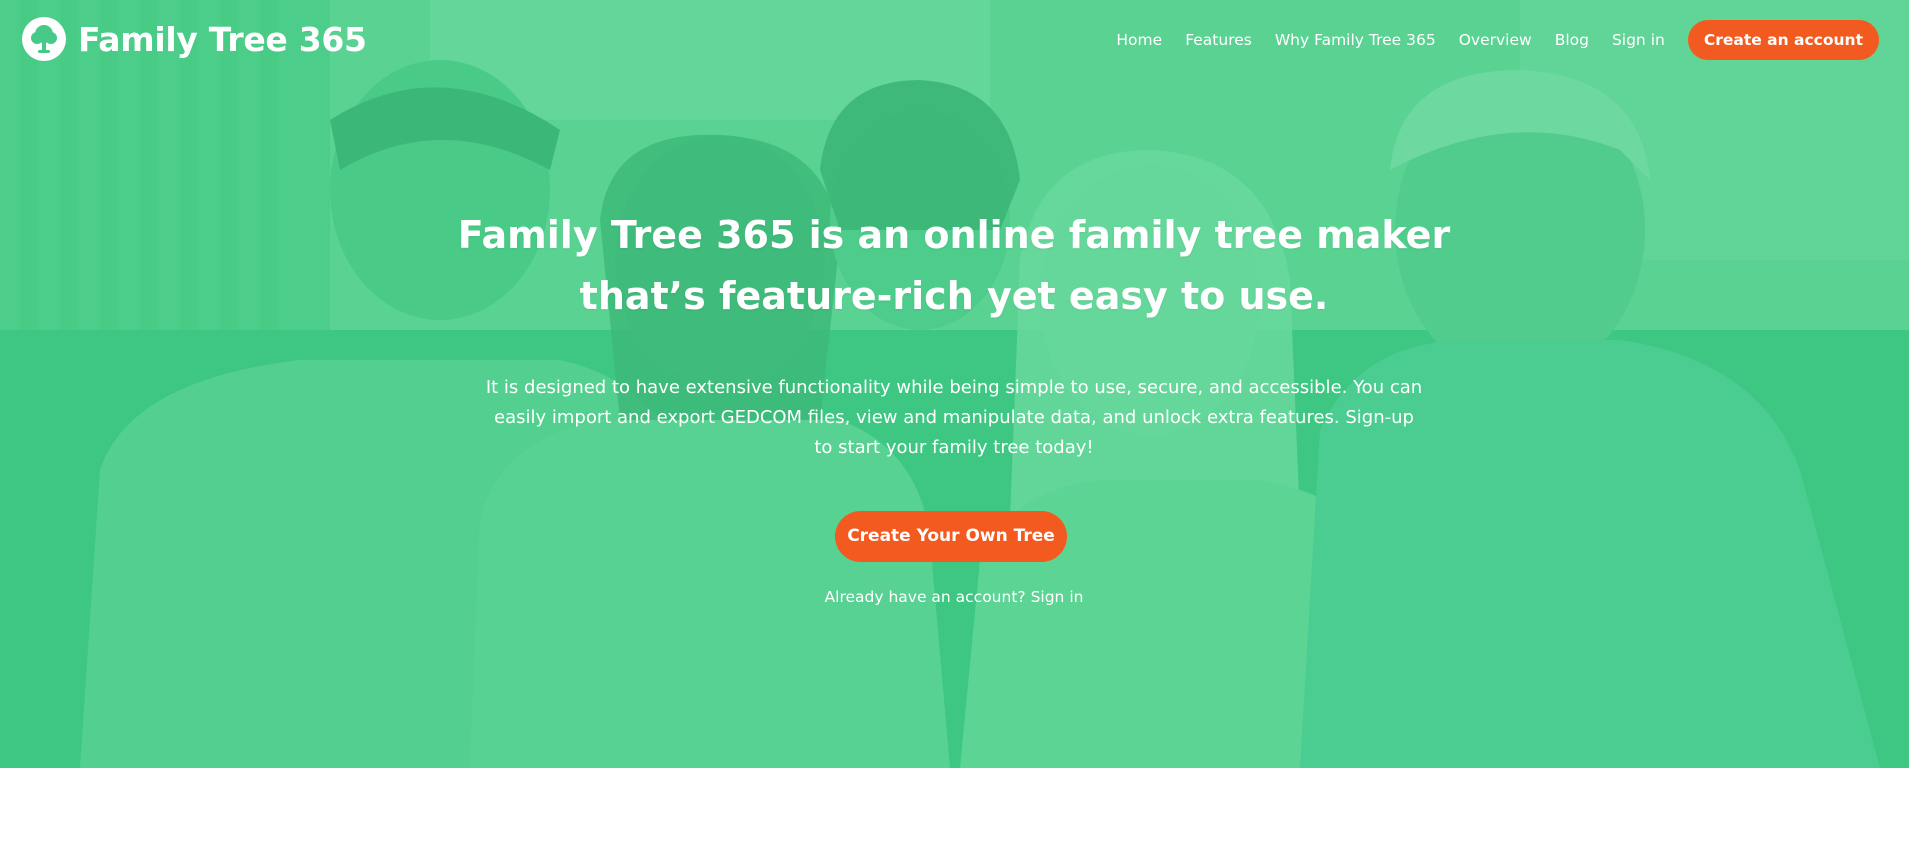  Describe the element at coordinates (1057, 597) in the screenshot. I see `hero-sign-in-link: Sign in` at that location.